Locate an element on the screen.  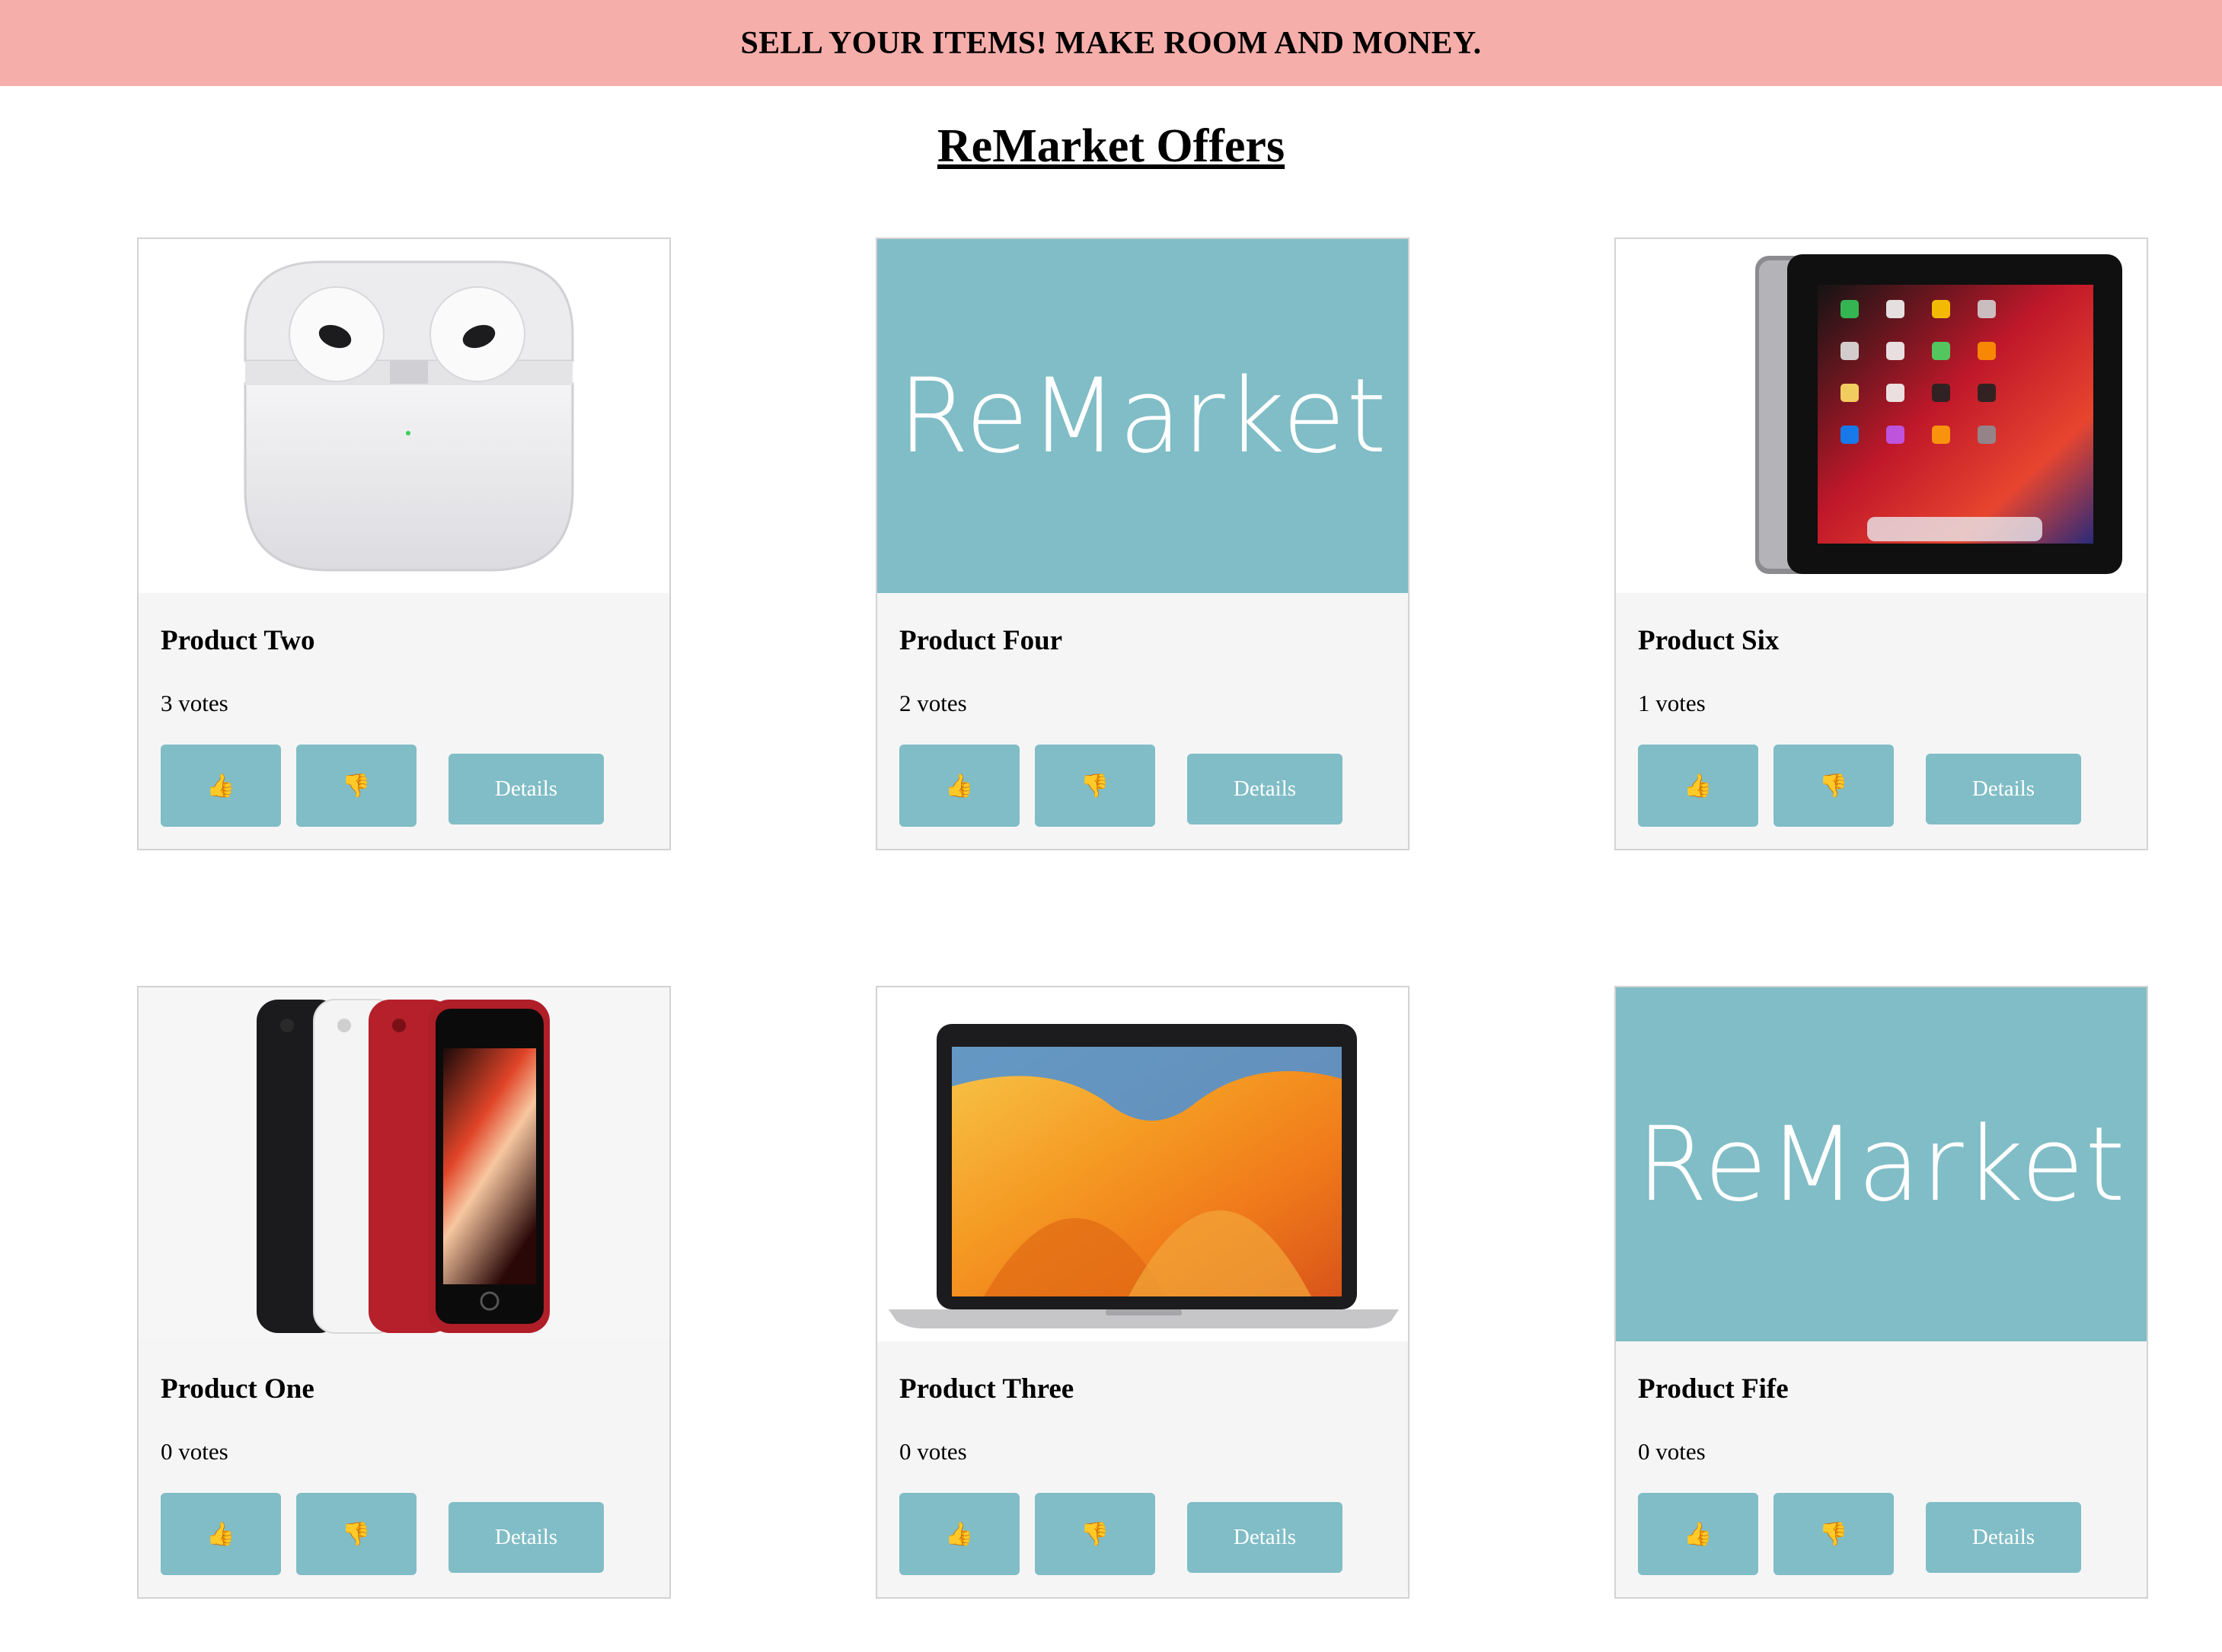
page-title: ReMarket Offers is located at coordinates (1111, 146).